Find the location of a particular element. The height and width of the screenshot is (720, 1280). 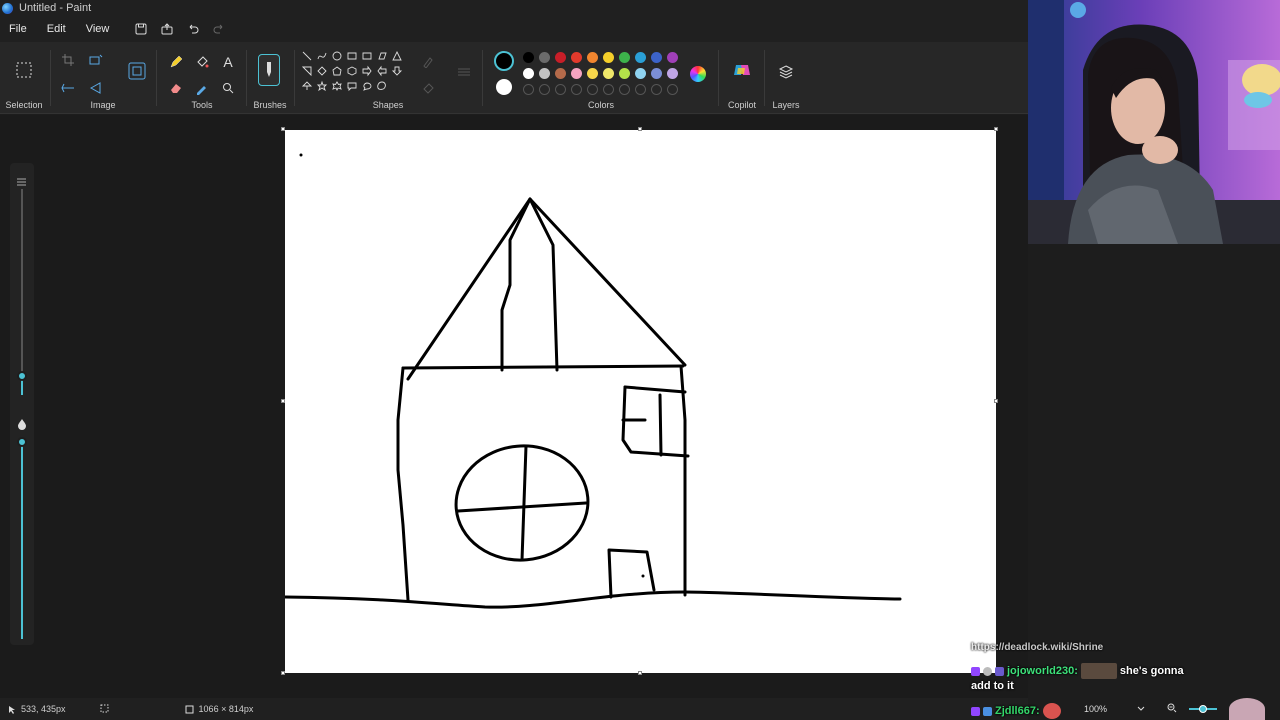

share-icon is located at coordinates (167, 29).